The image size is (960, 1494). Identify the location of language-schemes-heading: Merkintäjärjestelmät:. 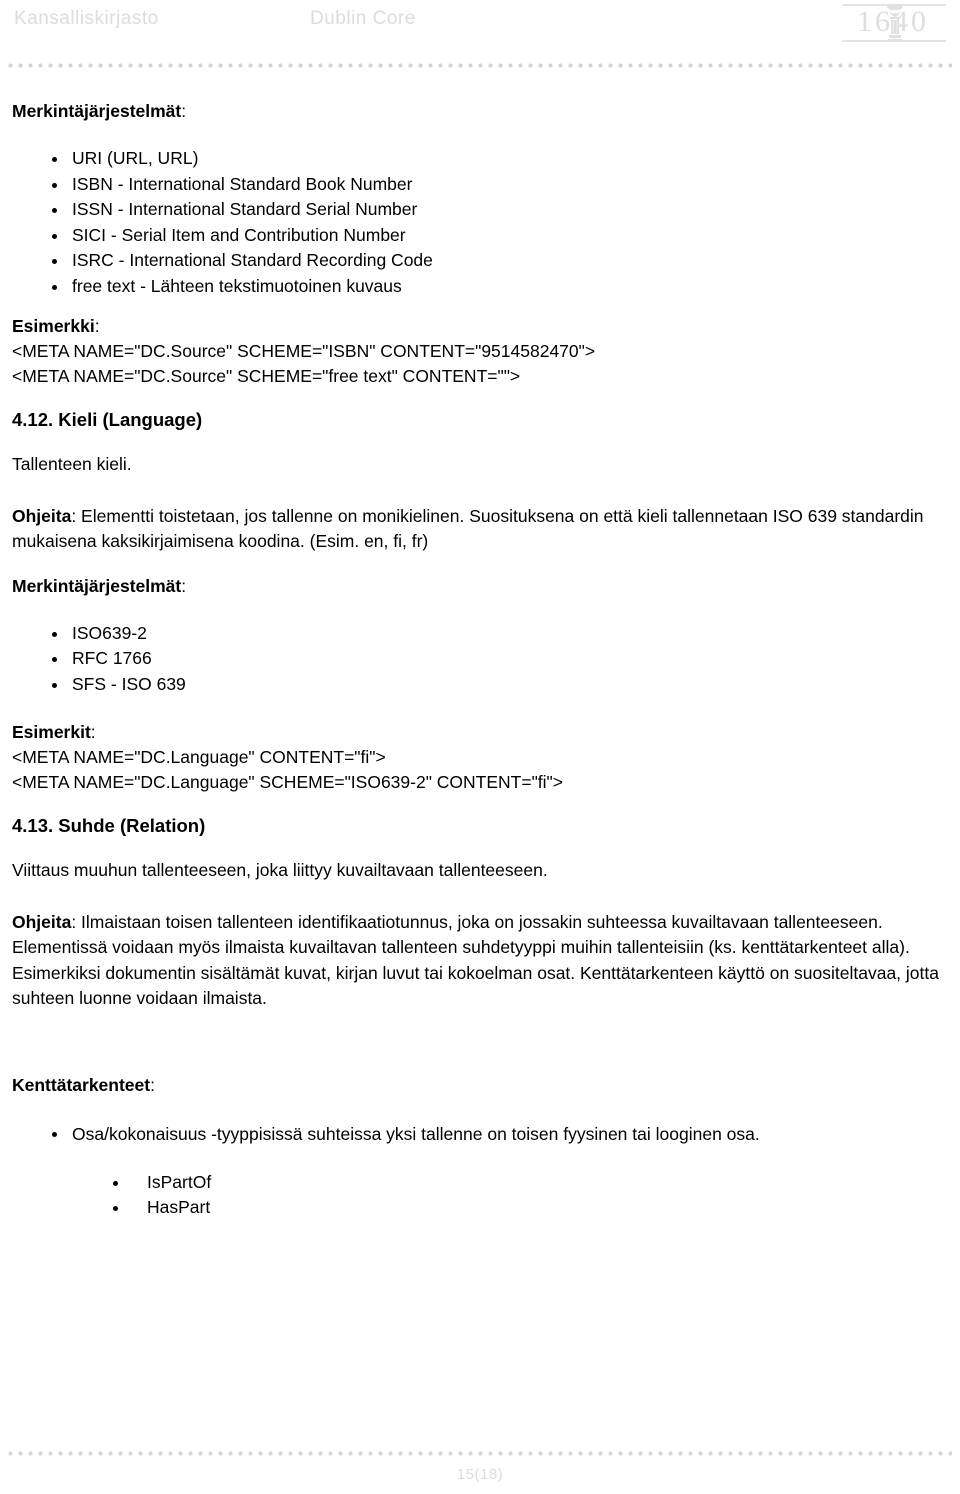
(480, 586).